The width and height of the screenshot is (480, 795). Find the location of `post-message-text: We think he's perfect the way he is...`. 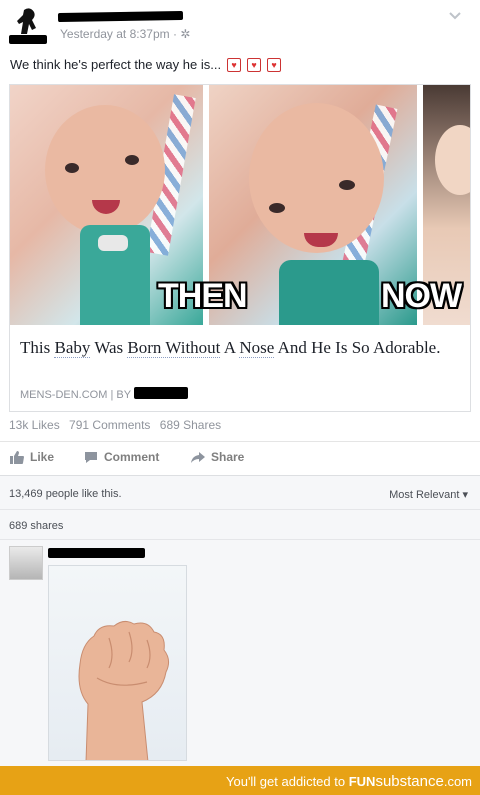

post-message-text: We think he's perfect the way he is... is located at coordinates (116, 64).